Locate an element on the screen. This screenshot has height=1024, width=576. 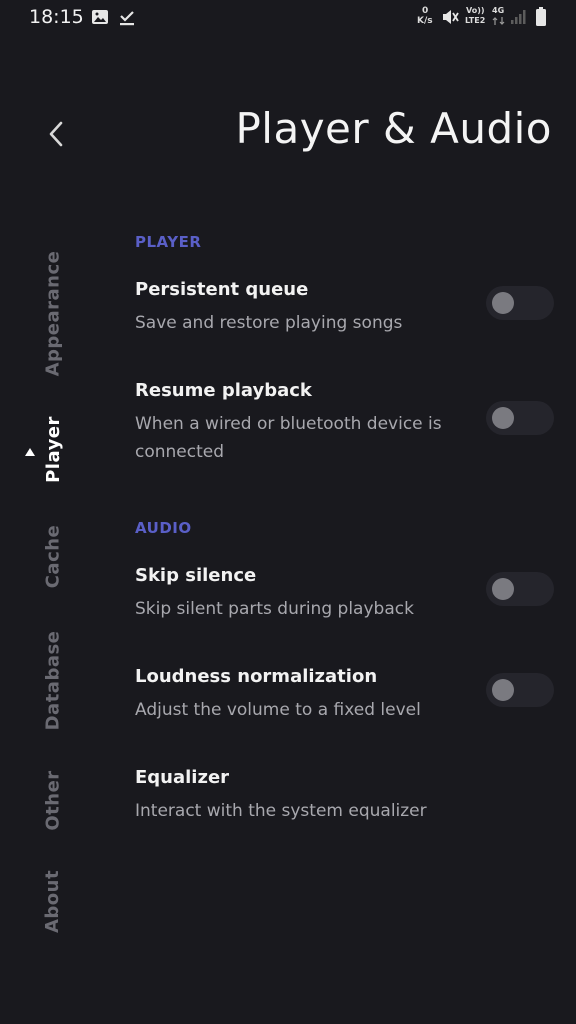
net-speed-value: 0 is located at coordinates (425, 11).